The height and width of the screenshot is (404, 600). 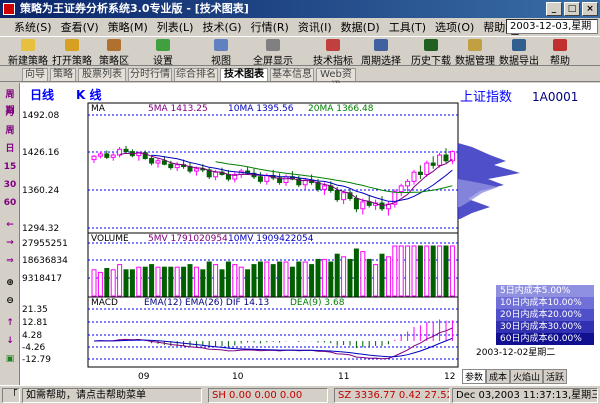 What do you see at coordinates (454, 27) in the screenshot?
I see `menu-options: 选项(O)` at bounding box center [454, 27].